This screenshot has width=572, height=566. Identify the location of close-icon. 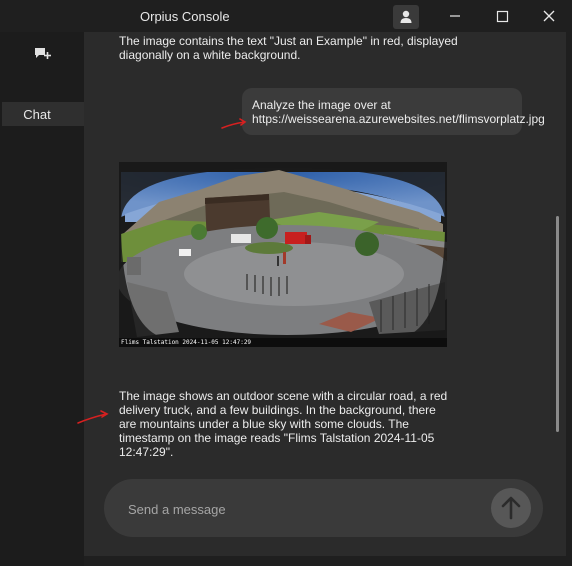
(549, 16).